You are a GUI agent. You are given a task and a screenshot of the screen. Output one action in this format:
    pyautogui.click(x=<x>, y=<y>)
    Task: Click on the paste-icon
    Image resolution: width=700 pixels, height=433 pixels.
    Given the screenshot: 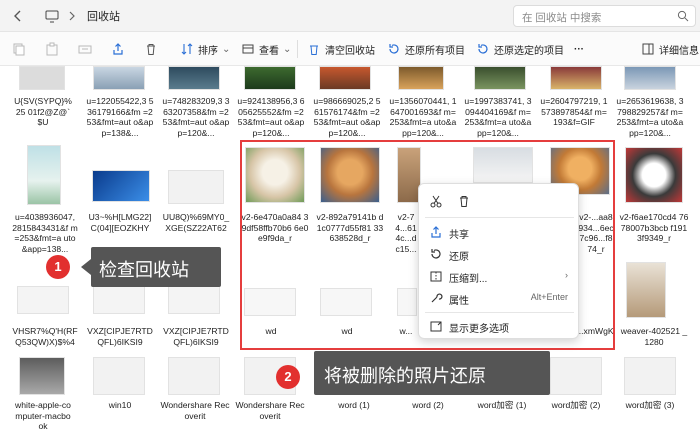 What is the action you would take?
    pyautogui.click(x=52, y=49)
    